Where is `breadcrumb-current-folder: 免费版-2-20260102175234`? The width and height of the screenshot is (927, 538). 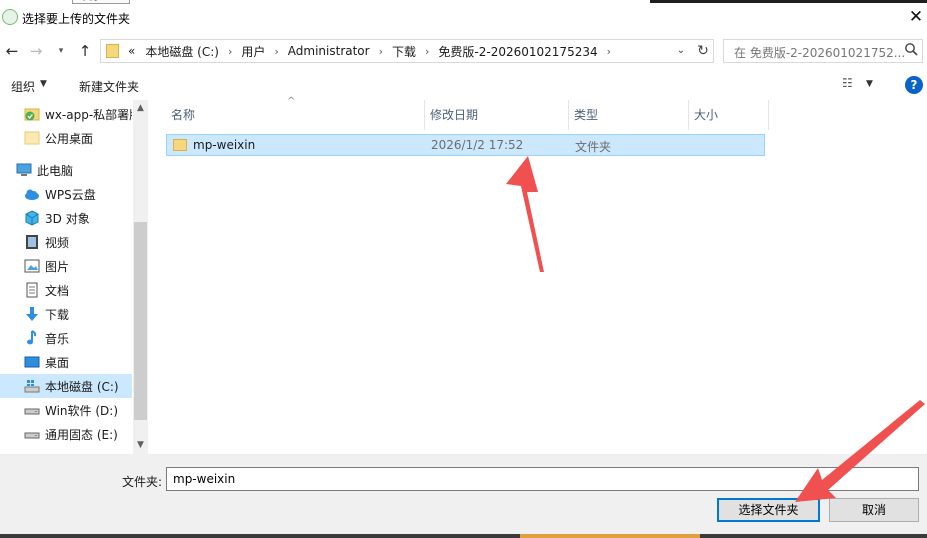 breadcrumb-current-folder: 免费版-2-20260102175234 is located at coordinates (517, 51).